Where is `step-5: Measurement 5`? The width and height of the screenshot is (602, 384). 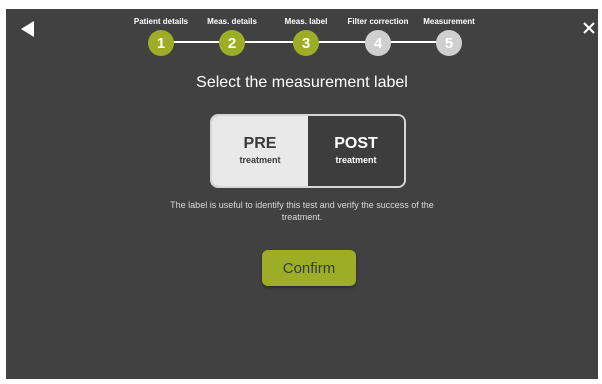
step-5: Measurement 5 is located at coordinates (449, 32).